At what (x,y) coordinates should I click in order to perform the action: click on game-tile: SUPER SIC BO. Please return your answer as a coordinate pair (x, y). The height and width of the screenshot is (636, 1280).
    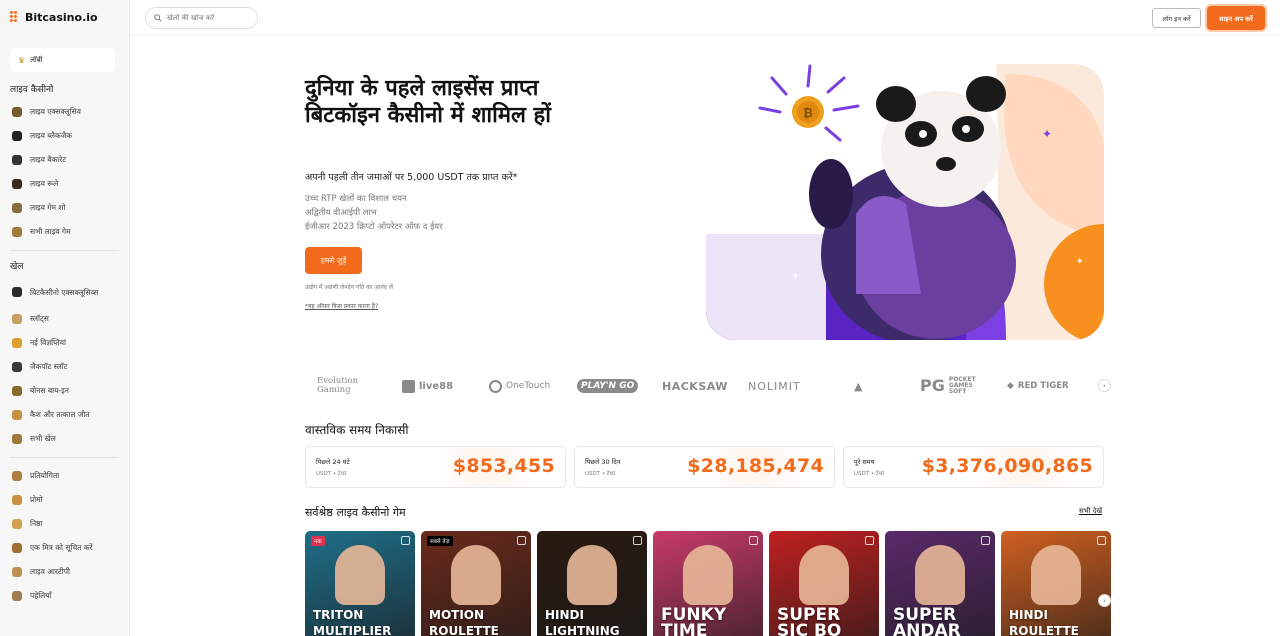
    Looking at the image, I should click on (824, 583).